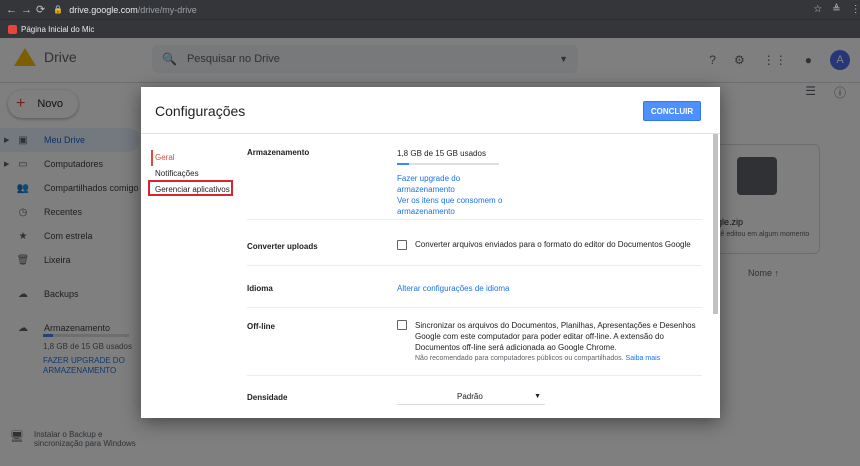 The image size is (860, 466). Describe the element at coordinates (643, 358) in the screenshot. I see `learn-more-link: Saiba mais` at that location.